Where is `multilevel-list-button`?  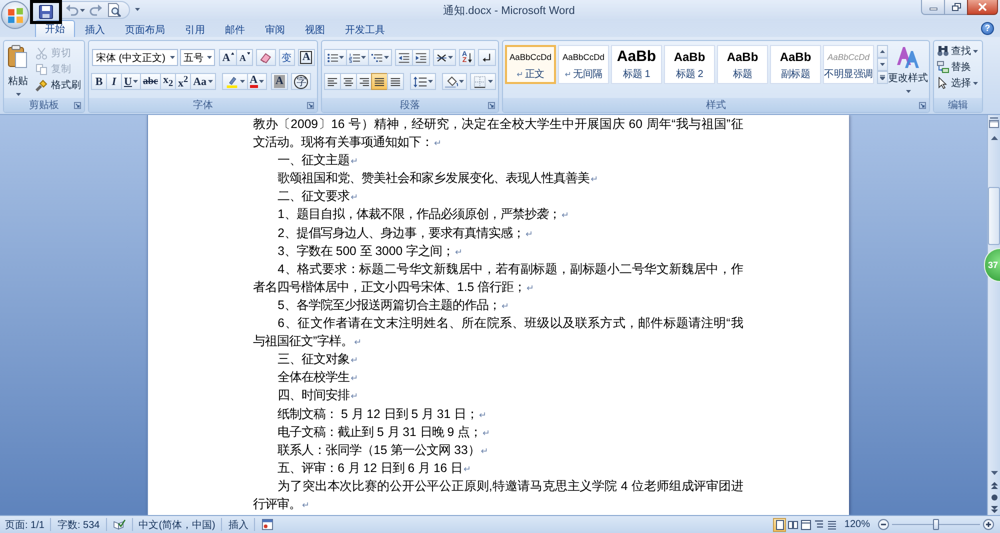 multilevel-list-button is located at coordinates (380, 57).